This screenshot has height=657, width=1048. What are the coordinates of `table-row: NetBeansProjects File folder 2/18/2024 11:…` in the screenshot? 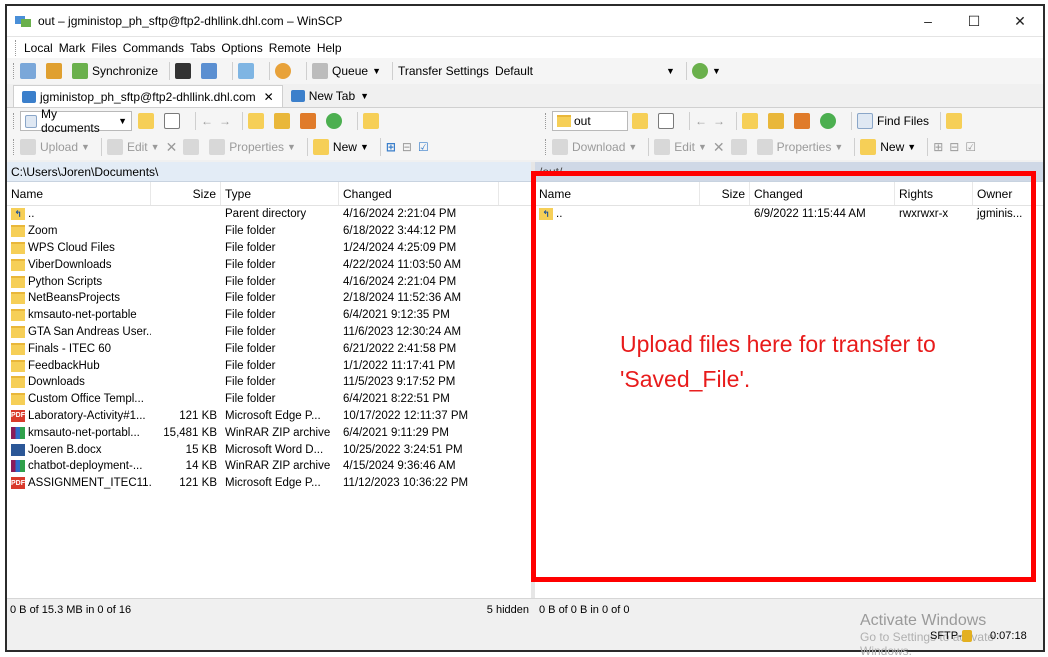 It's located at (269, 298).